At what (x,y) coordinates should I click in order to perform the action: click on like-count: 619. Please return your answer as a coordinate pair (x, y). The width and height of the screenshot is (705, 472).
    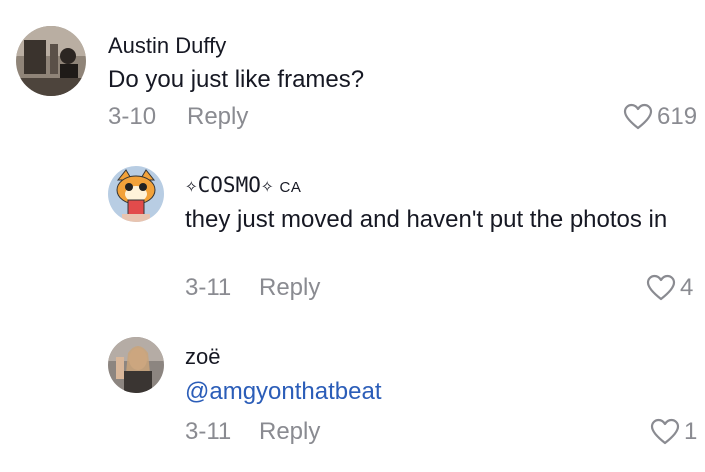
    Looking at the image, I should click on (677, 116).